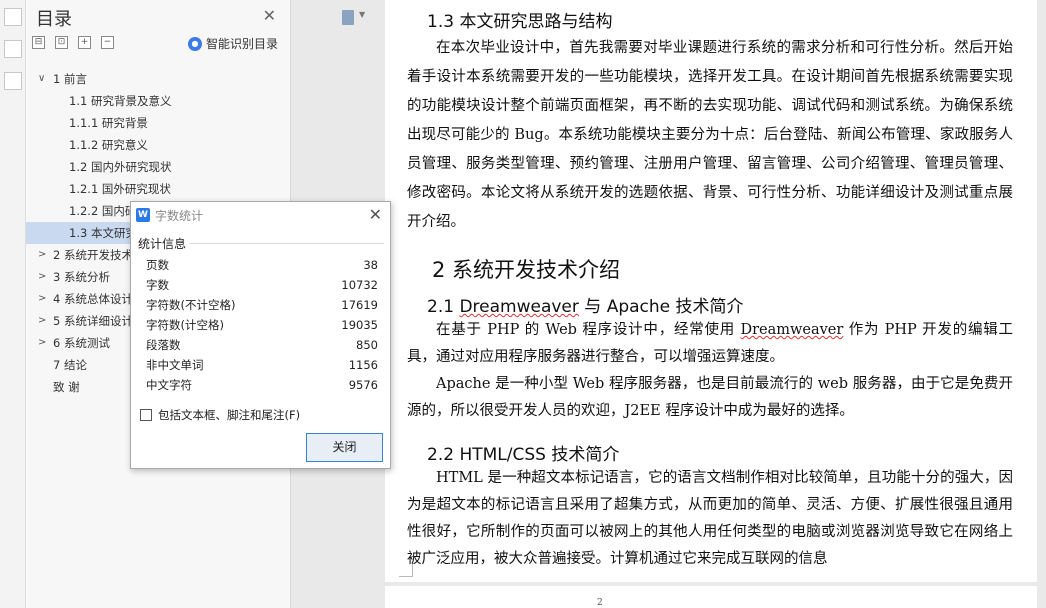 This screenshot has height=608, width=1046. I want to click on group-divider, so click(286, 243).